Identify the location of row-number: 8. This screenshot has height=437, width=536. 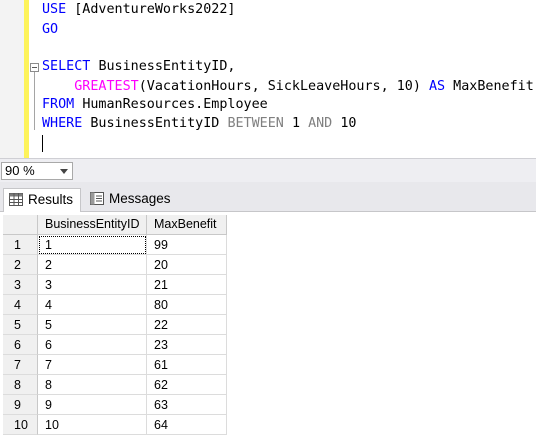
(20, 385).